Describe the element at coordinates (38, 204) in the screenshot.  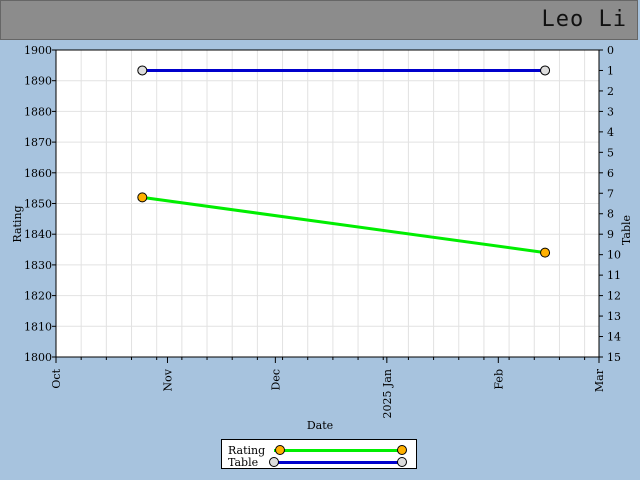
I see `y-tick-label: 1850` at that location.